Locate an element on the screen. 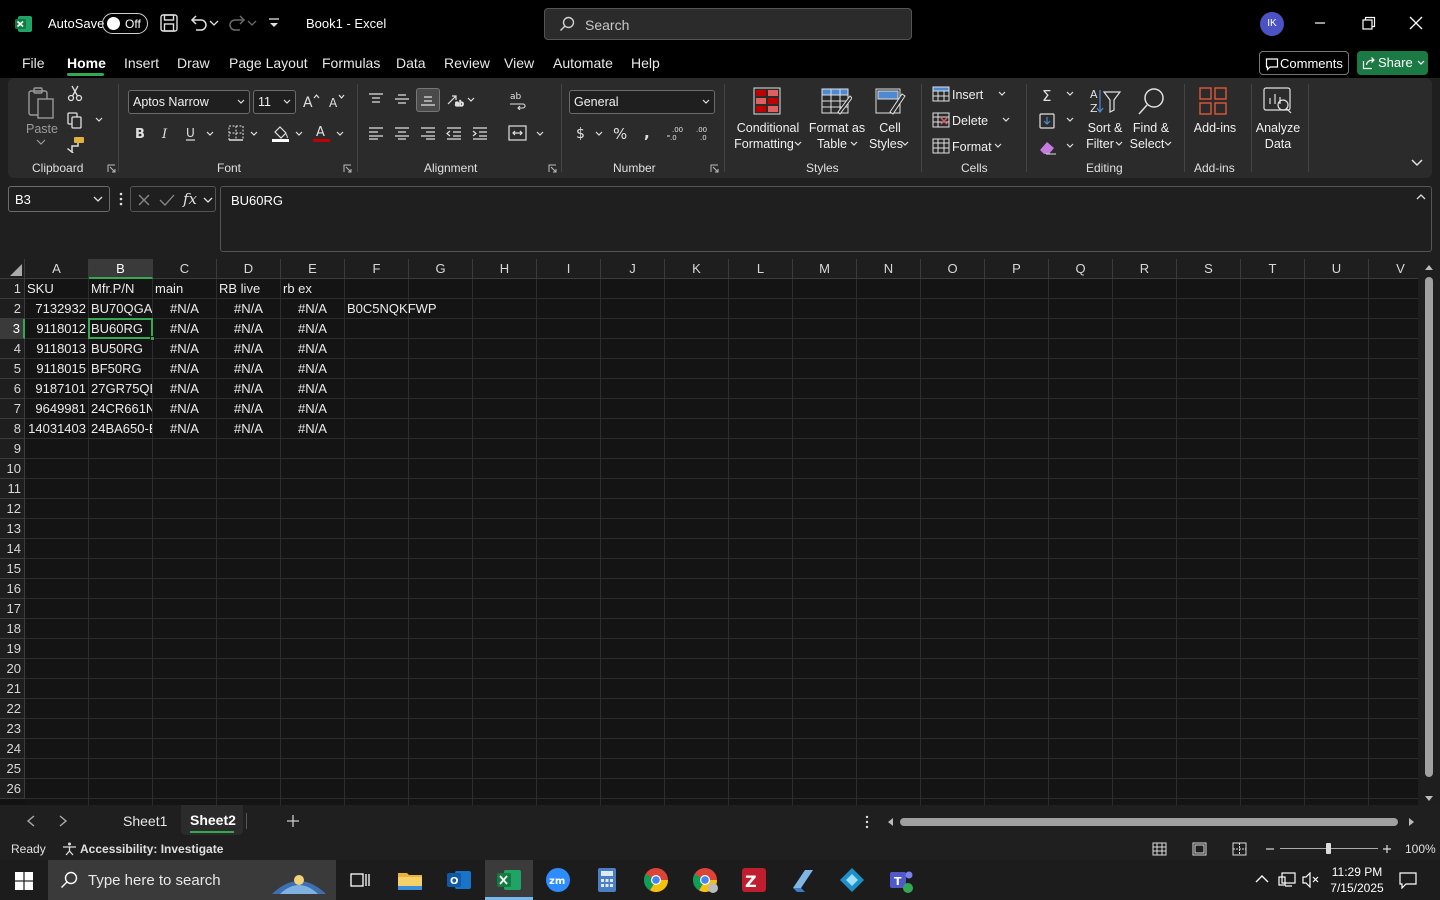 The height and width of the screenshot is (900, 1440). undo-icon is located at coordinates (199, 23).